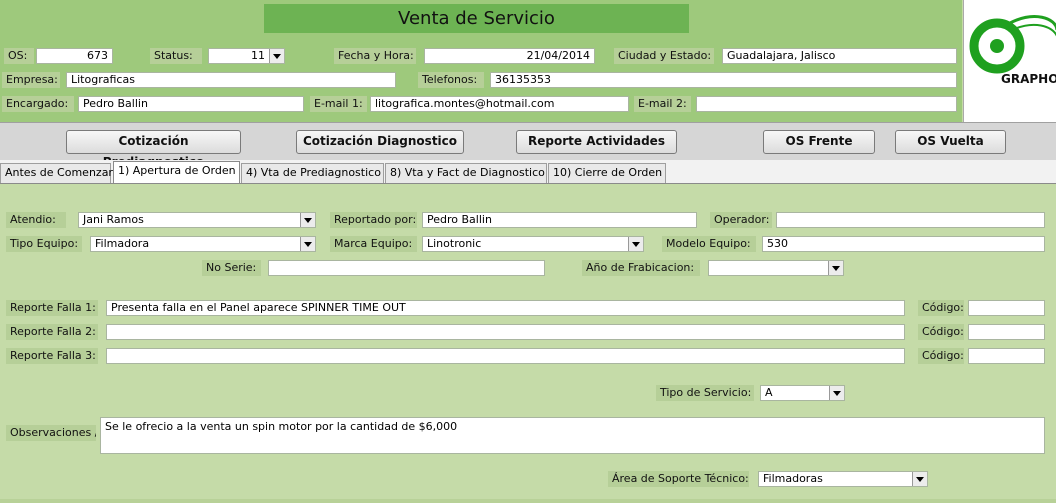 The width and height of the screenshot is (1056, 503). I want to click on footer-divider, so click(528, 501).